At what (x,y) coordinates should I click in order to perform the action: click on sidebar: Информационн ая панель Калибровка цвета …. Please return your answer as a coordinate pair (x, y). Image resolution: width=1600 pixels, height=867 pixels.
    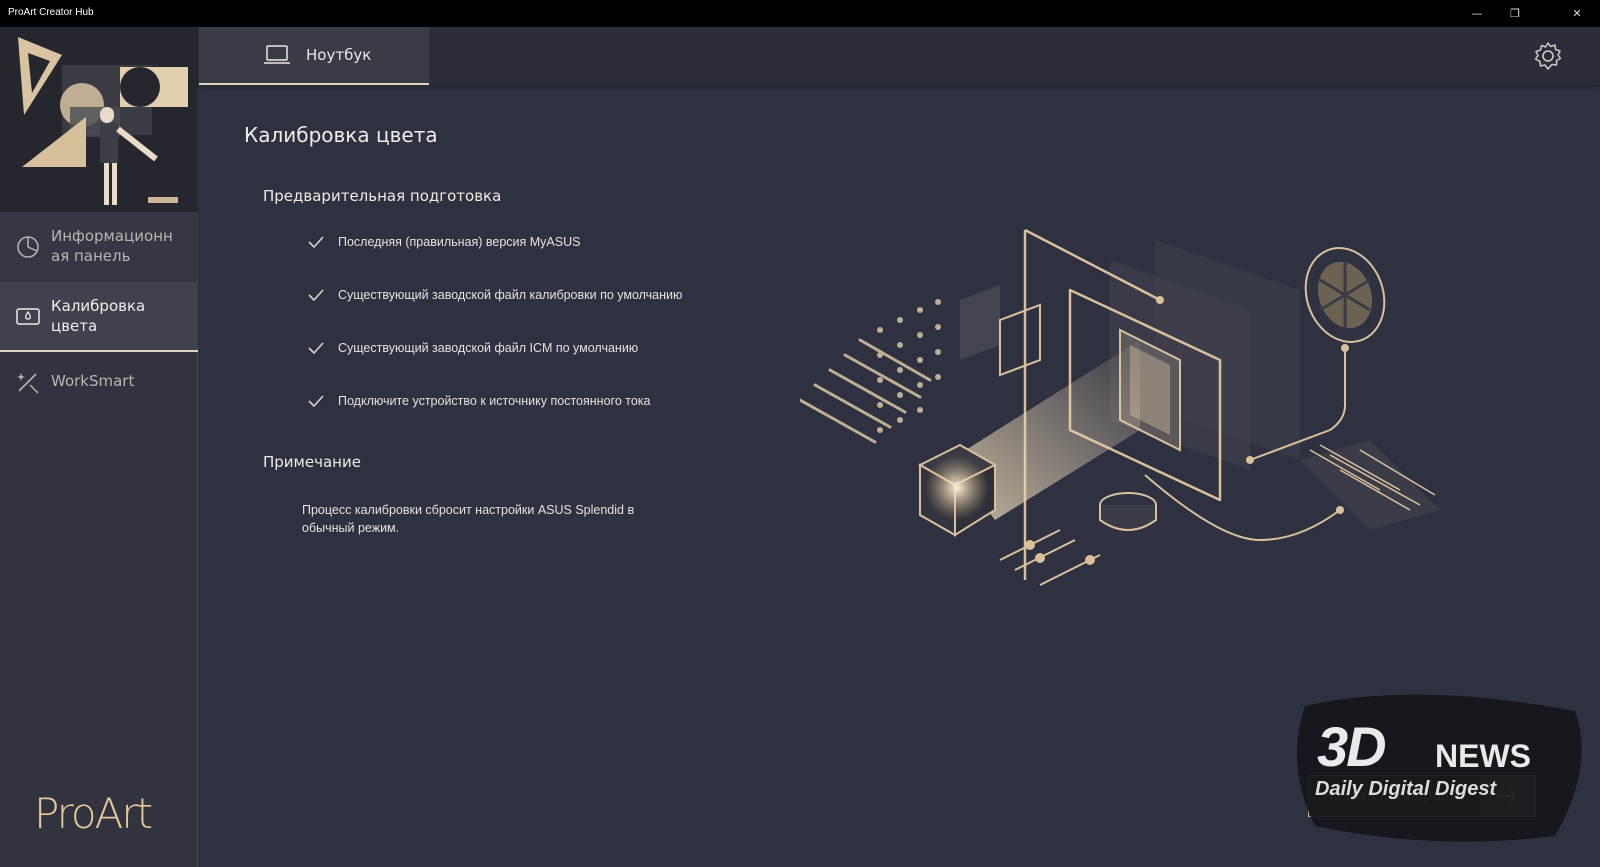
    Looking at the image, I should click on (99, 447).